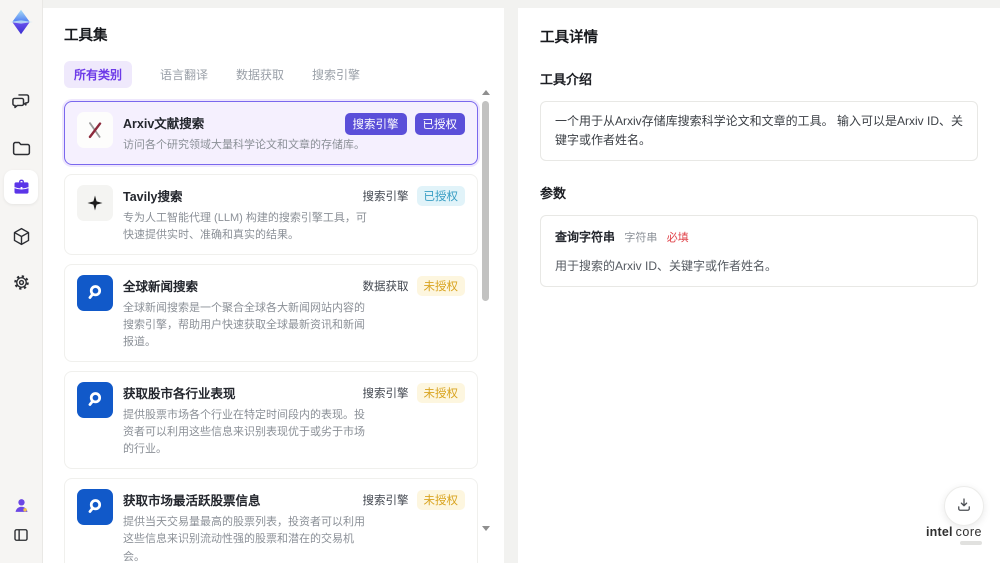 The width and height of the screenshot is (1000, 563). Describe the element at coordinates (413, 286) in the screenshot. I see `tool-badges: 数据获取 未授权` at that location.